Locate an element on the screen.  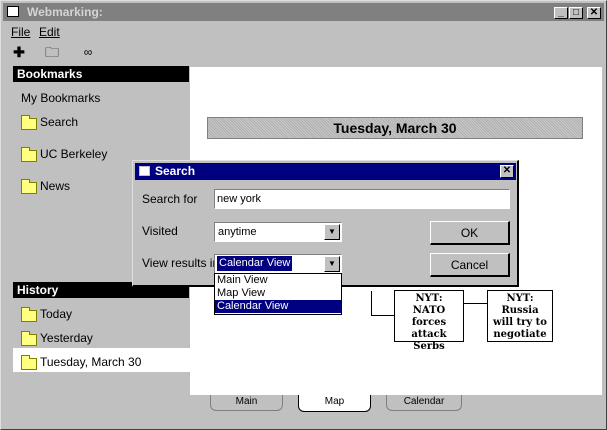
tab-calendar: Calendar is located at coordinates (424, 403).